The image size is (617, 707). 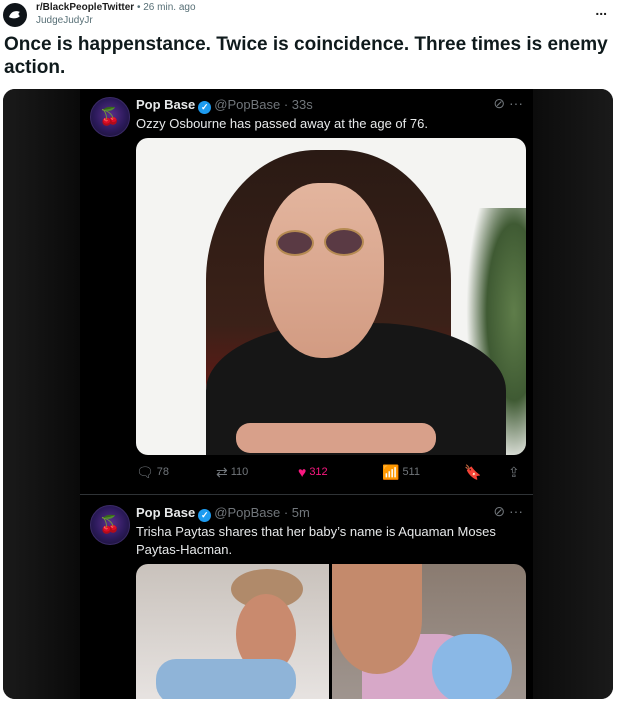 I want to click on bird-icon, so click(x=14, y=15).